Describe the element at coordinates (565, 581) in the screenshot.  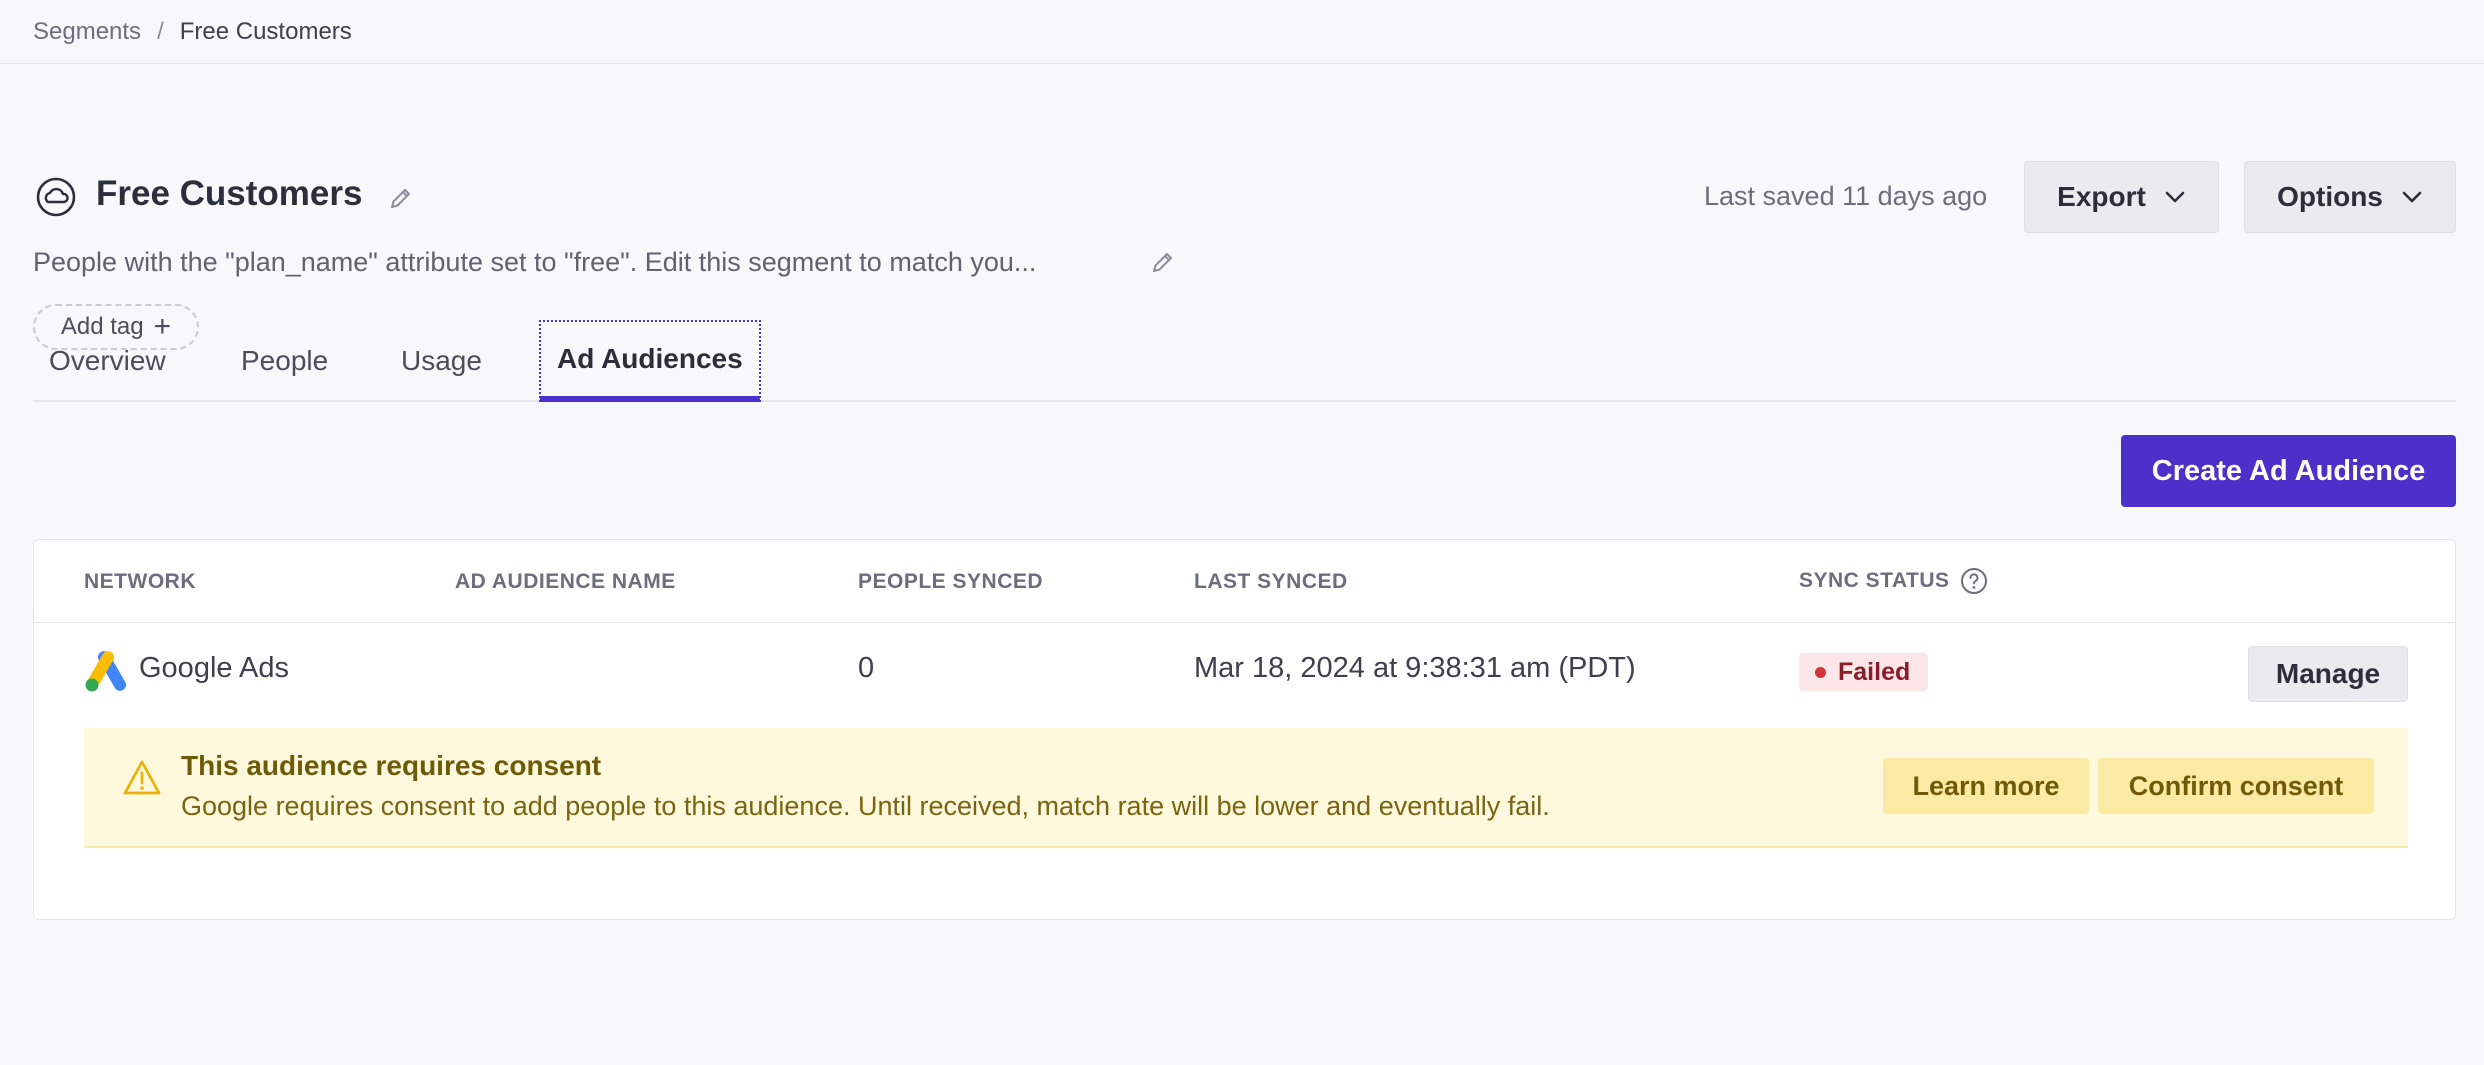
I see `column-header-audience-name: AD AUDIENCE NAME` at that location.